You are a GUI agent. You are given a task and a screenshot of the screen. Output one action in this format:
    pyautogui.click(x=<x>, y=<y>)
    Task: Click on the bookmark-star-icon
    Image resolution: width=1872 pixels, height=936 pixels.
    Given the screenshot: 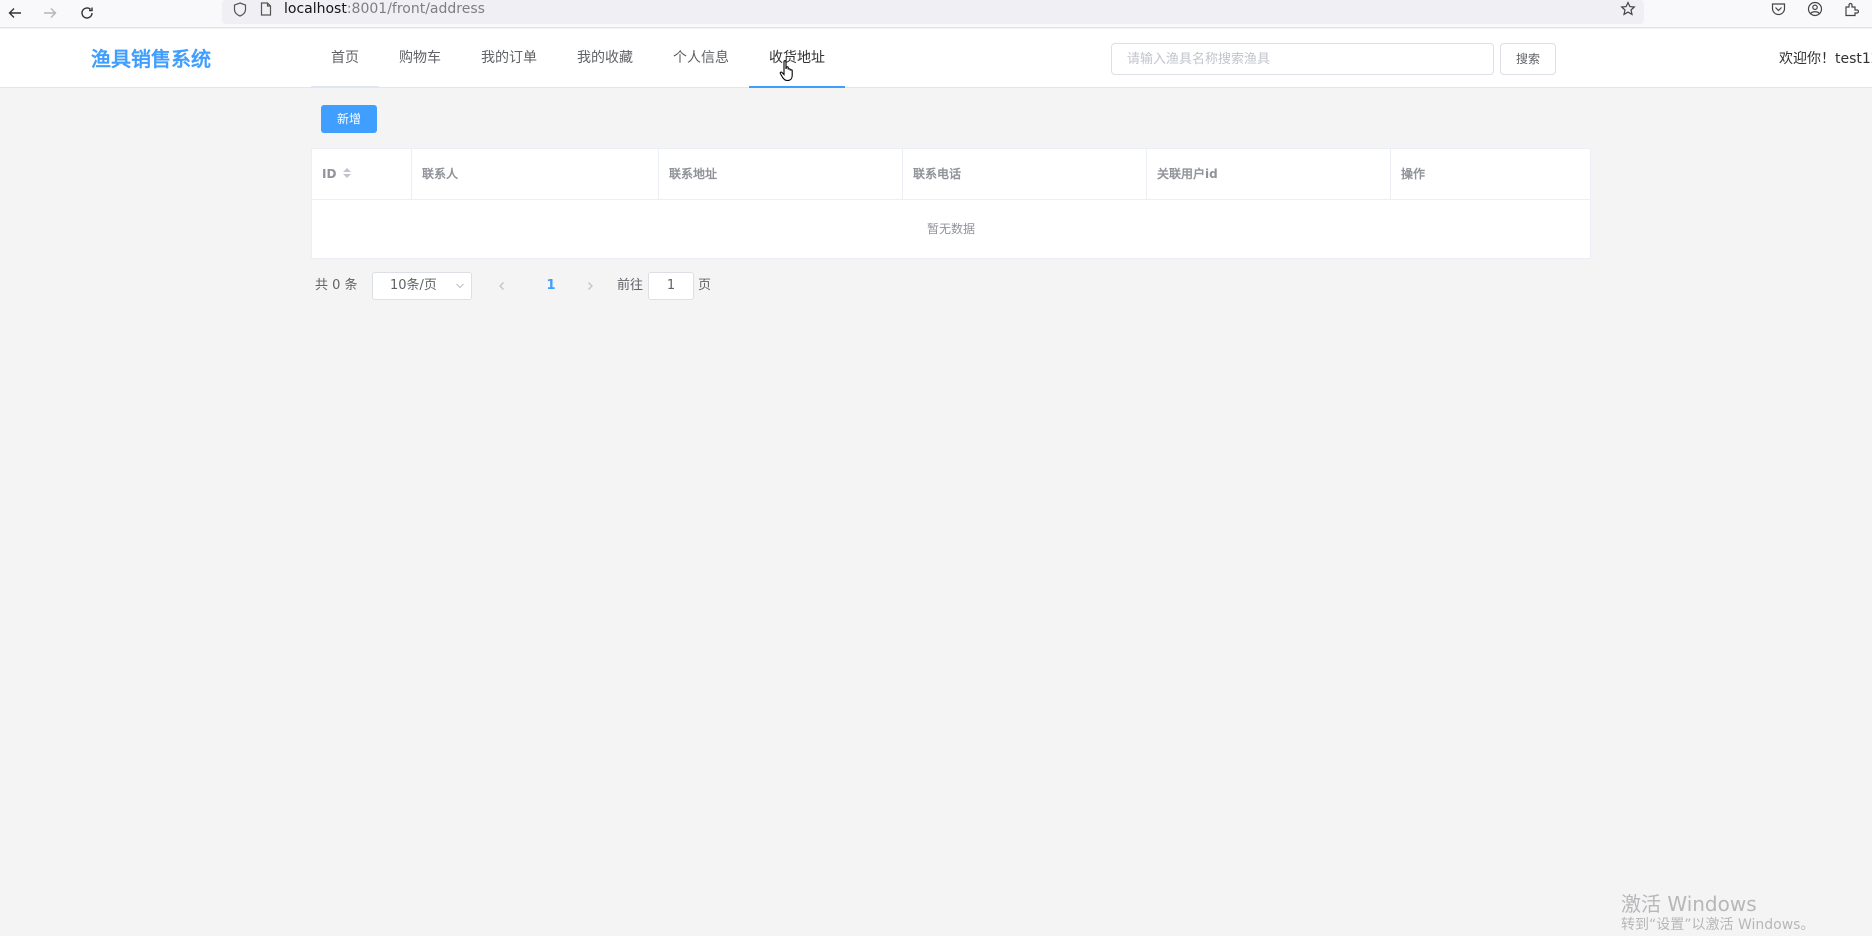 What is the action you would take?
    pyautogui.click(x=1628, y=9)
    